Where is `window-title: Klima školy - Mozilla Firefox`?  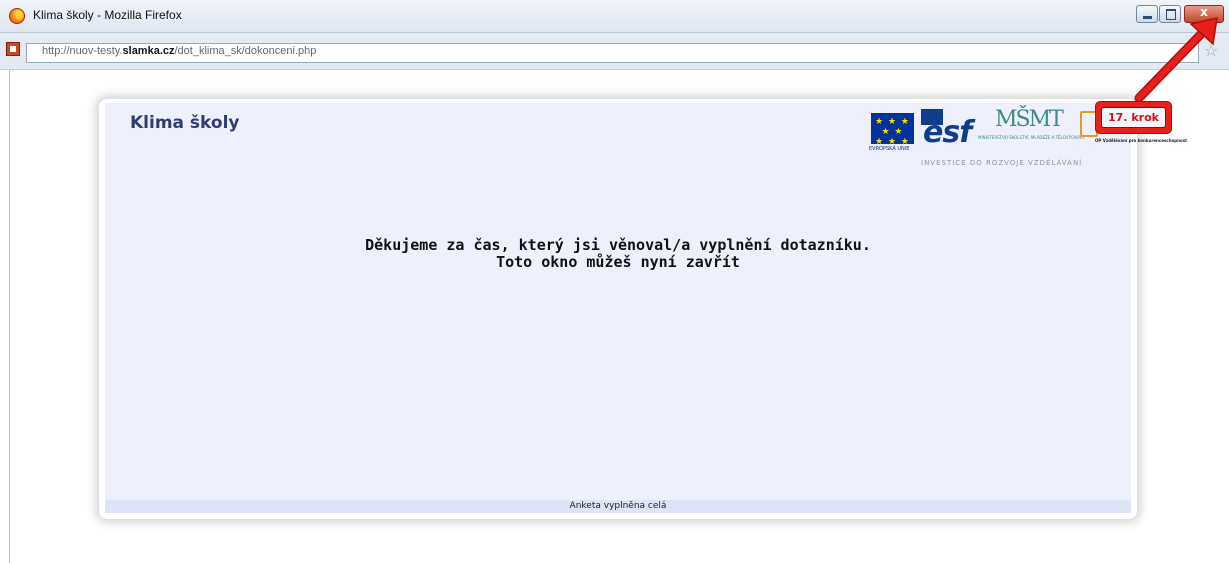 window-title: Klima školy - Mozilla Firefox is located at coordinates (107, 15).